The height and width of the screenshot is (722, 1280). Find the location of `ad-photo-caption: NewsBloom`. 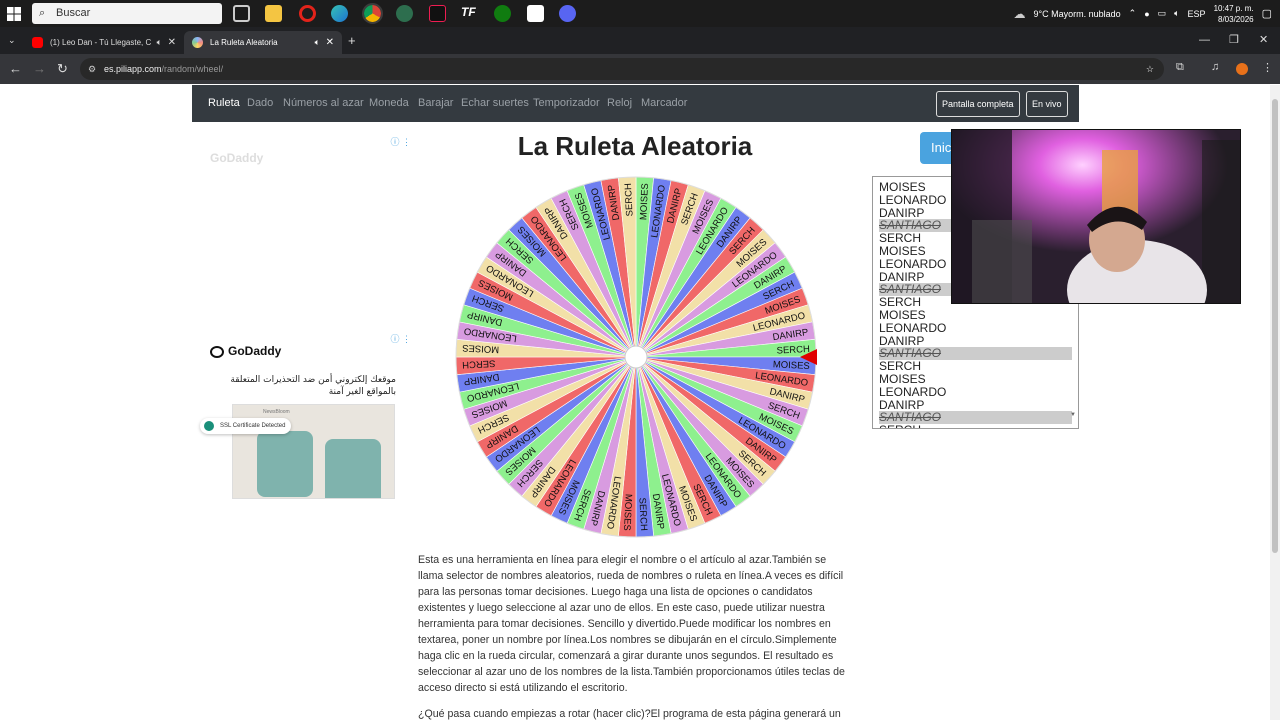

ad-photo-caption: NewsBloom is located at coordinates (276, 412).